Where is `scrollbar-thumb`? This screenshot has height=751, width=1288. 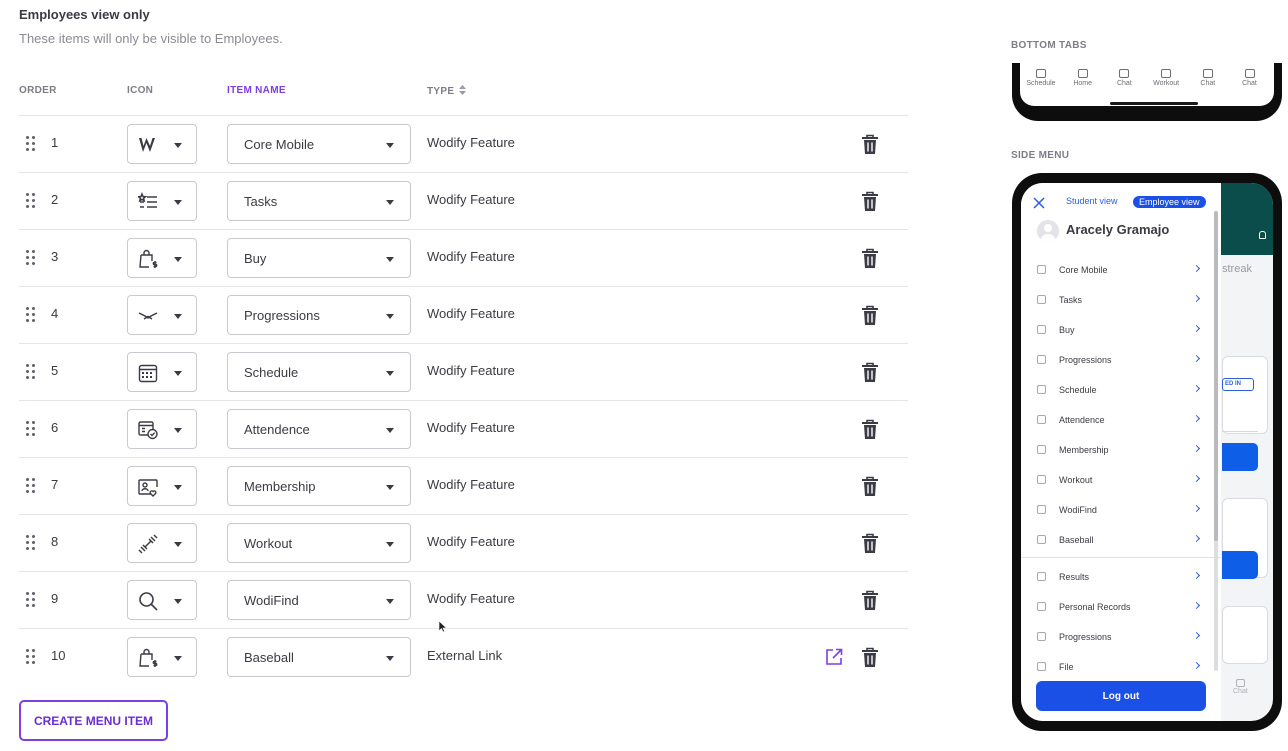
scrollbar-thumb is located at coordinates (1216, 376).